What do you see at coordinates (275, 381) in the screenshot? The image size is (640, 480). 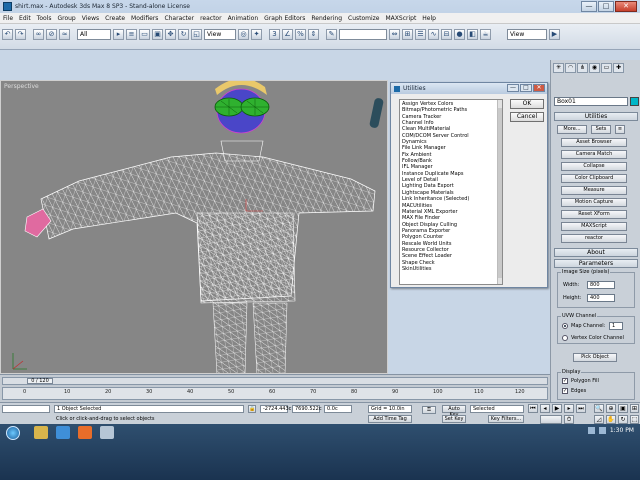 I see `time-slider: 0 / 120` at bounding box center [275, 381].